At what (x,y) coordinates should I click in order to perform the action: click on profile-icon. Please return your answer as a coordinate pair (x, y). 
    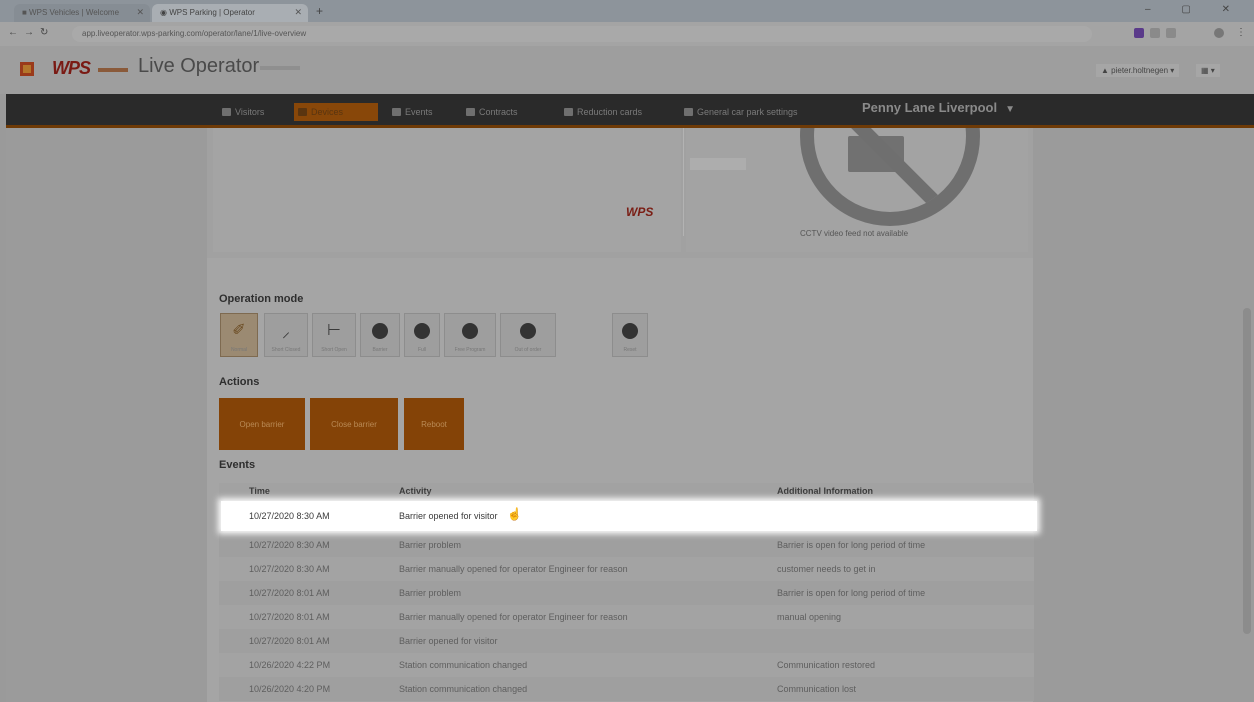
    Looking at the image, I should click on (1219, 33).